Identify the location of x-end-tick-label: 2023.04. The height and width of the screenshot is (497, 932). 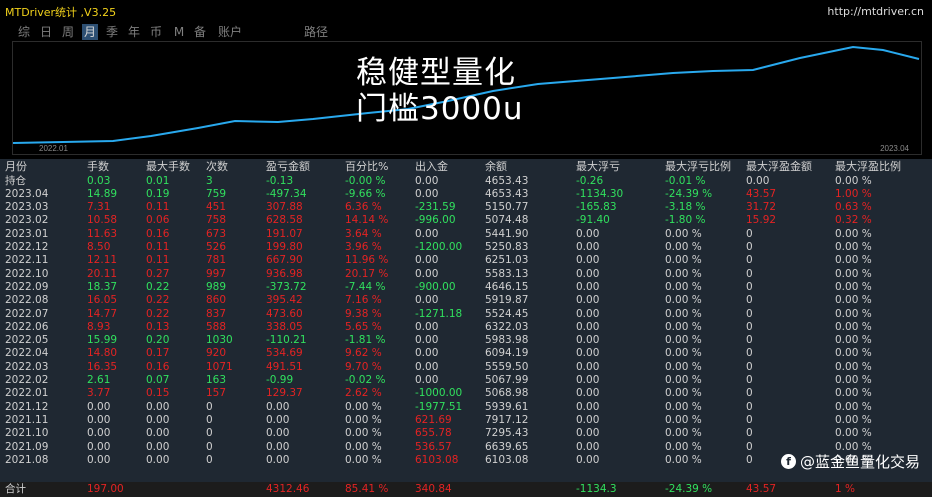
(894, 148).